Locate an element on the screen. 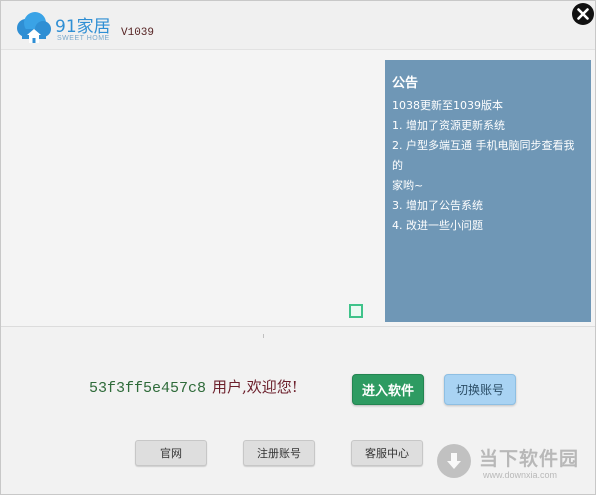  website-button: 官网 is located at coordinates (171, 453).